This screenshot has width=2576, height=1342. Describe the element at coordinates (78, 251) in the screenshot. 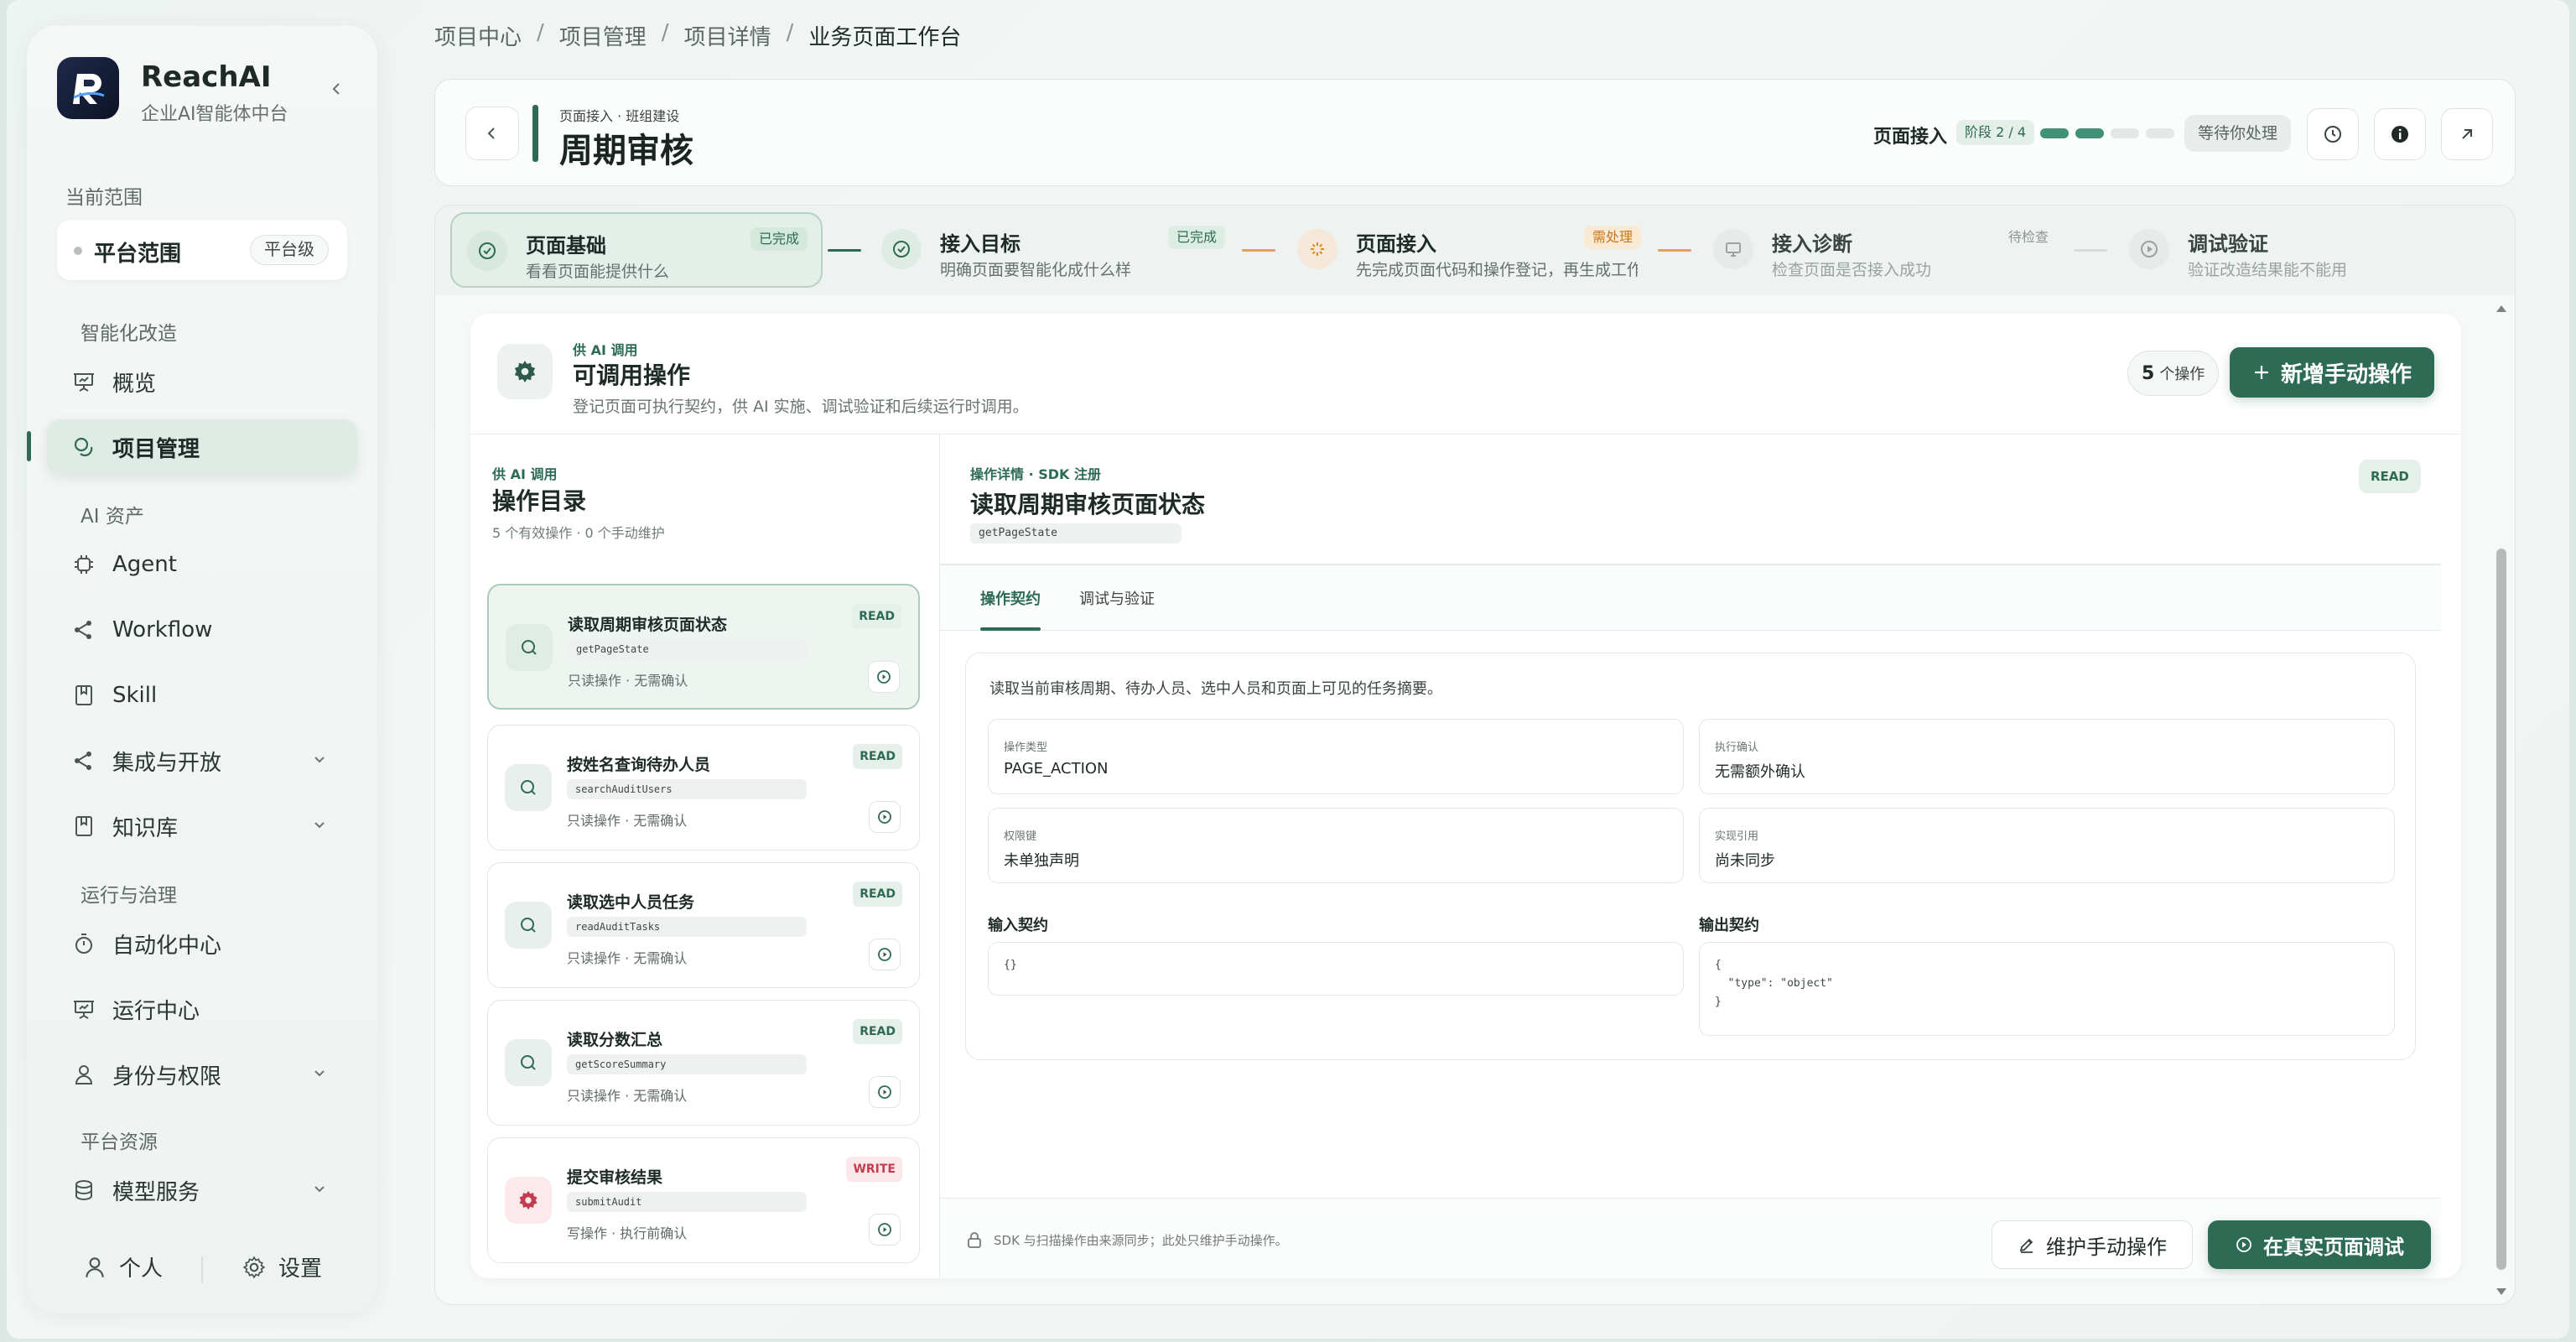

I see `scope-dot` at that location.